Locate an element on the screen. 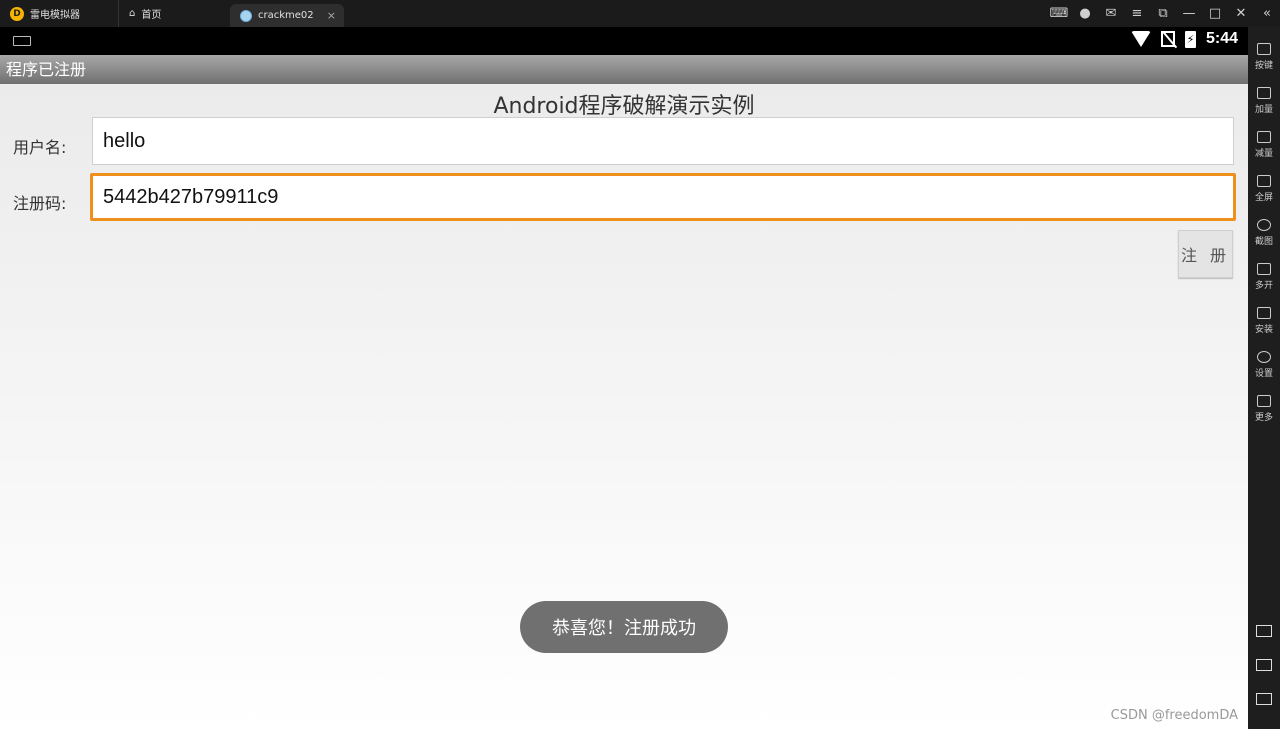 Image resolution: width=1280 pixels, height=729 pixels. action-bar-title: 程序已注册 is located at coordinates (624, 69).